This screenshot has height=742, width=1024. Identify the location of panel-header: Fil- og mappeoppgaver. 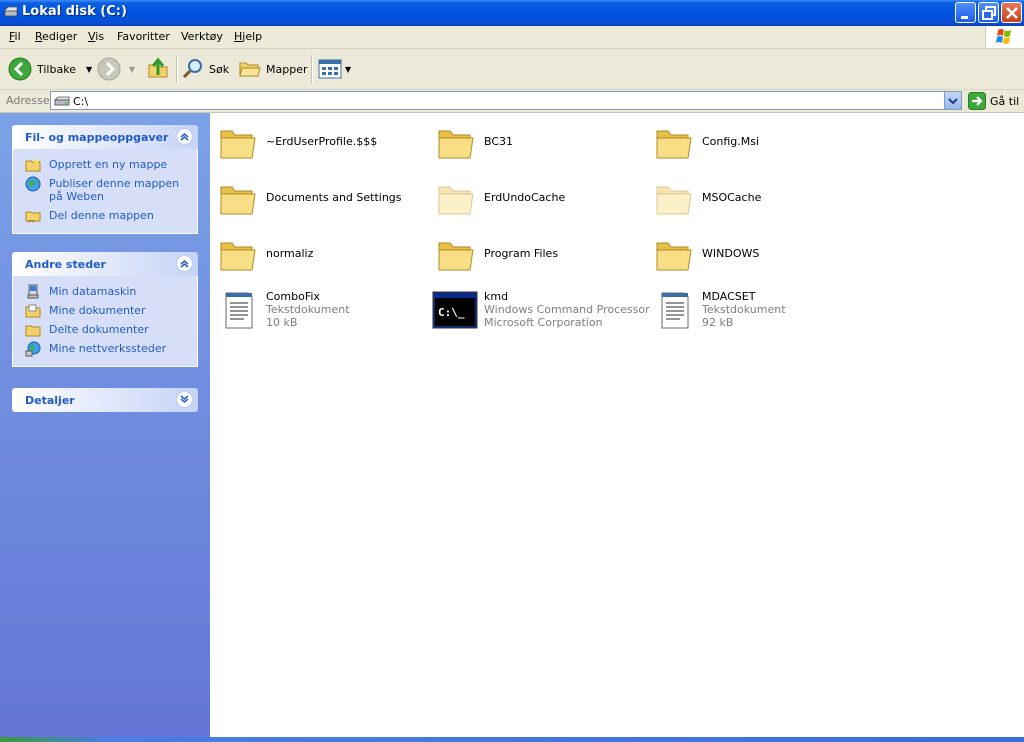
(105, 137).